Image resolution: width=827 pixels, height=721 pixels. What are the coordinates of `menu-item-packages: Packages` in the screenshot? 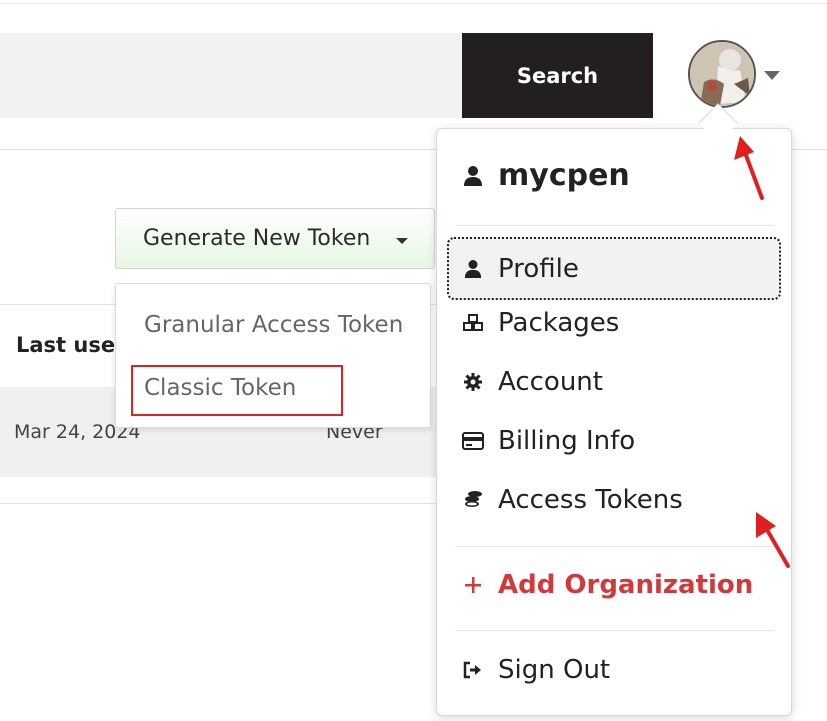 It's located at (540, 323).